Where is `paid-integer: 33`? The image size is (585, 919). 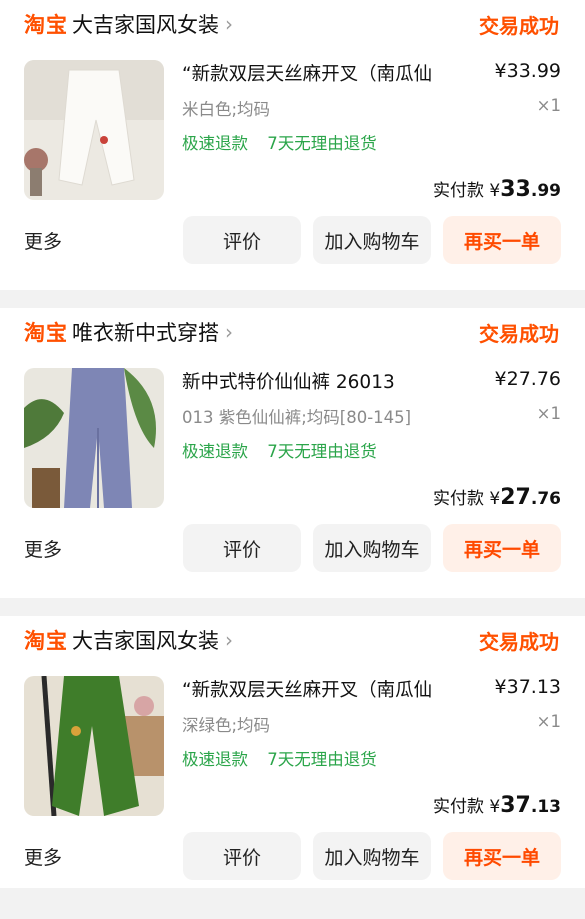 paid-integer: 33 is located at coordinates (515, 189).